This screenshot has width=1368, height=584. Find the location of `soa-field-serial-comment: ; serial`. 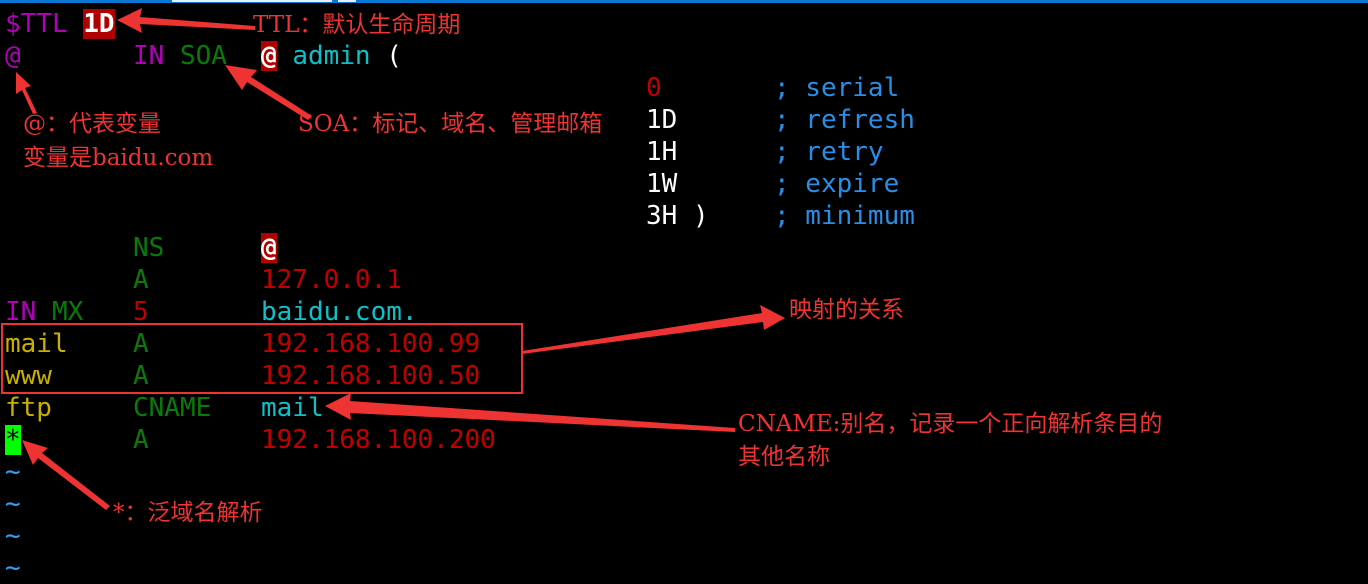

soa-field-serial-comment: ; serial is located at coordinates (837, 88).